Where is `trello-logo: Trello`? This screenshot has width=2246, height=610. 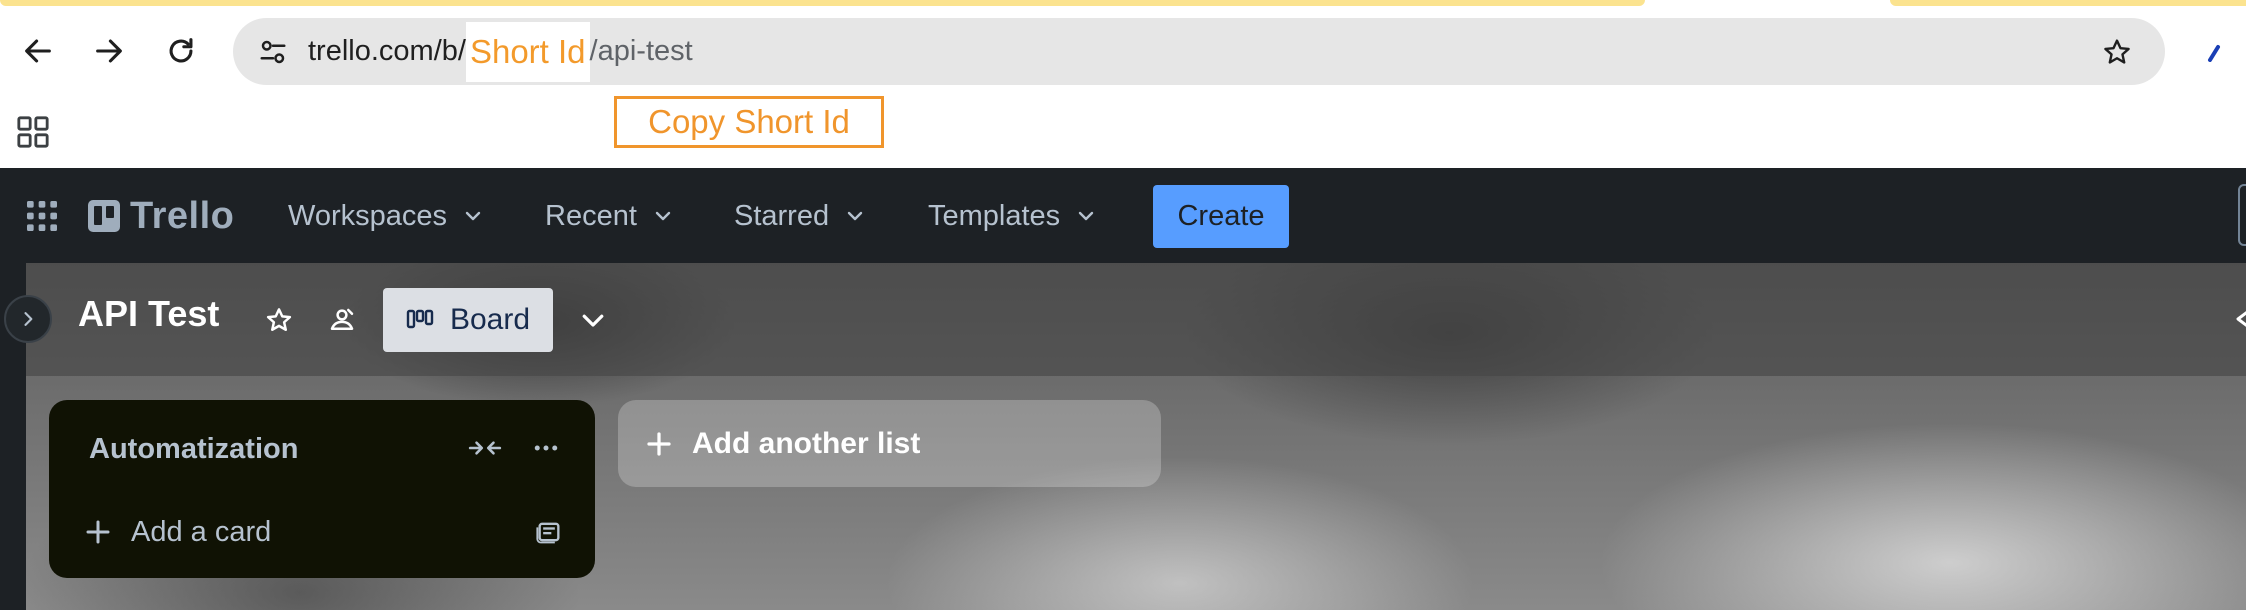 trello-logo: Trello is located at coordinates (161, 216).